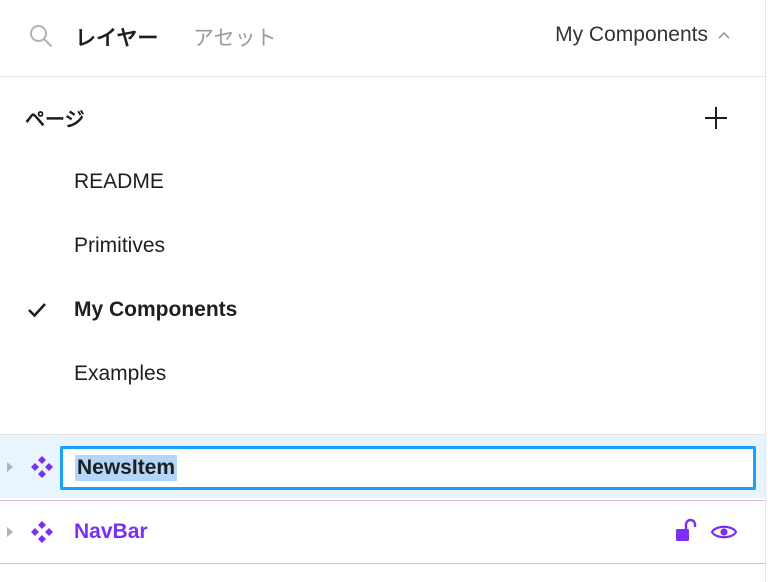 The width and height of the screenshot is (768, 582). Describe the element at coordinates (55, 120) in the screenshot. I see `pages-title: ページ` at that location.